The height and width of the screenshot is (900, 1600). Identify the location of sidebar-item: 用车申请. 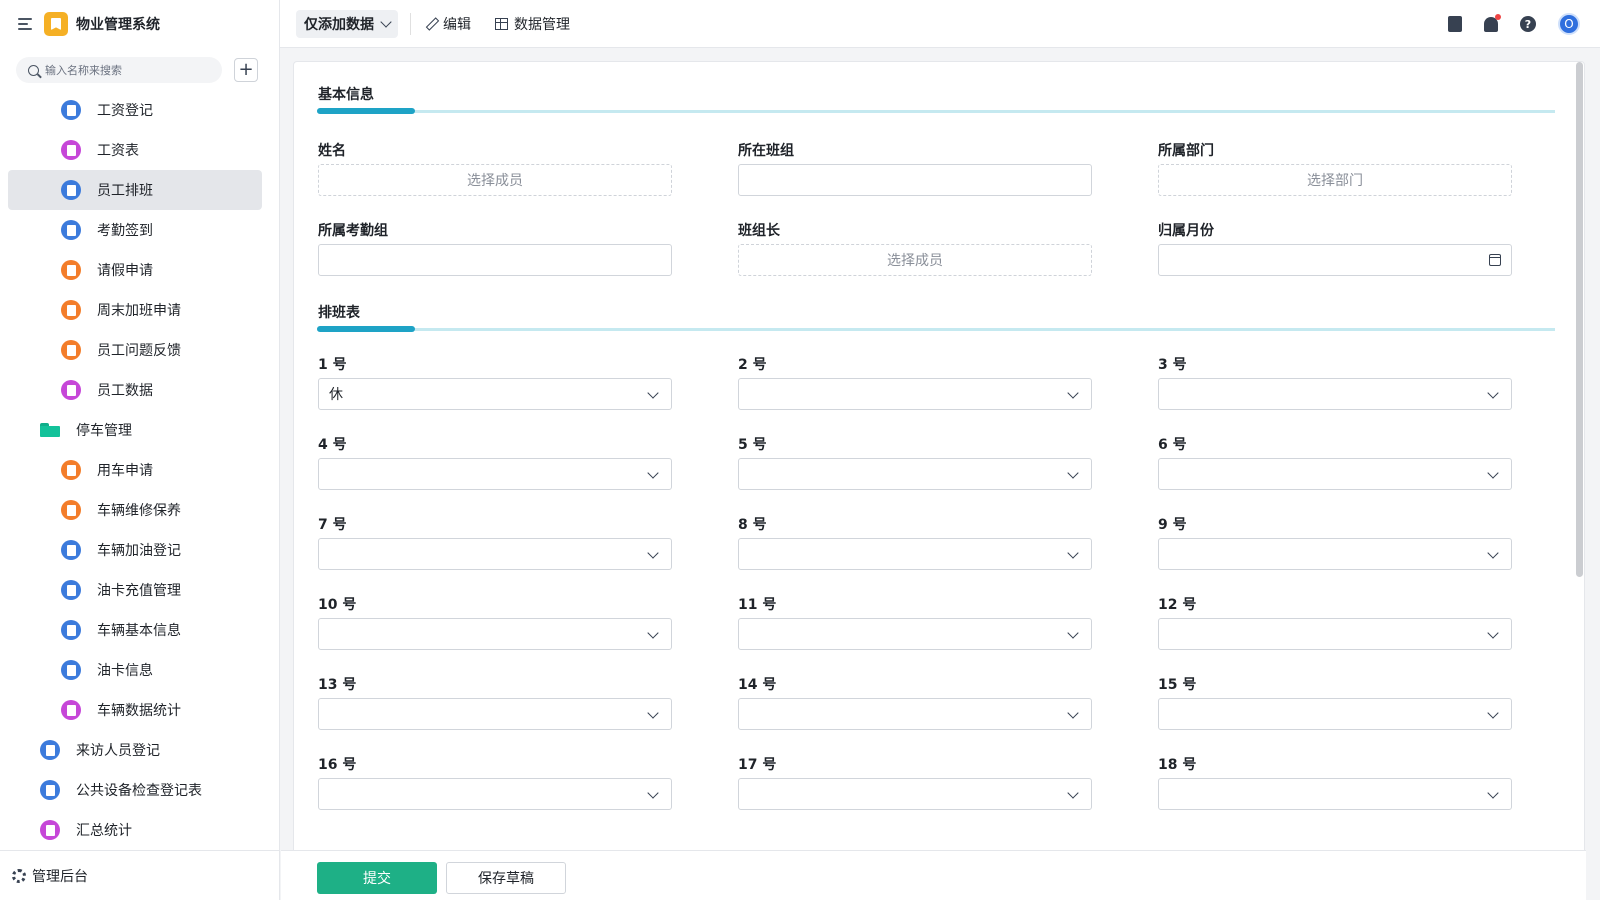
(140, 470).